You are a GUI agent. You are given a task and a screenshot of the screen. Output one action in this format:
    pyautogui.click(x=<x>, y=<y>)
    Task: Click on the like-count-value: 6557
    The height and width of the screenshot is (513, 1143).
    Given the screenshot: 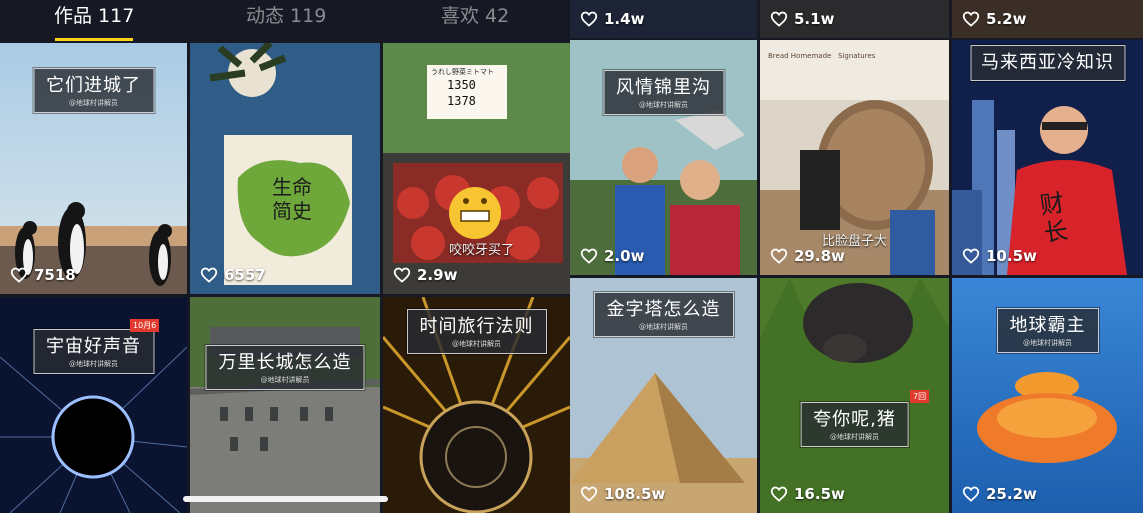 What is the action you would take?
    pyautogui.click(x=245, y=275)
    